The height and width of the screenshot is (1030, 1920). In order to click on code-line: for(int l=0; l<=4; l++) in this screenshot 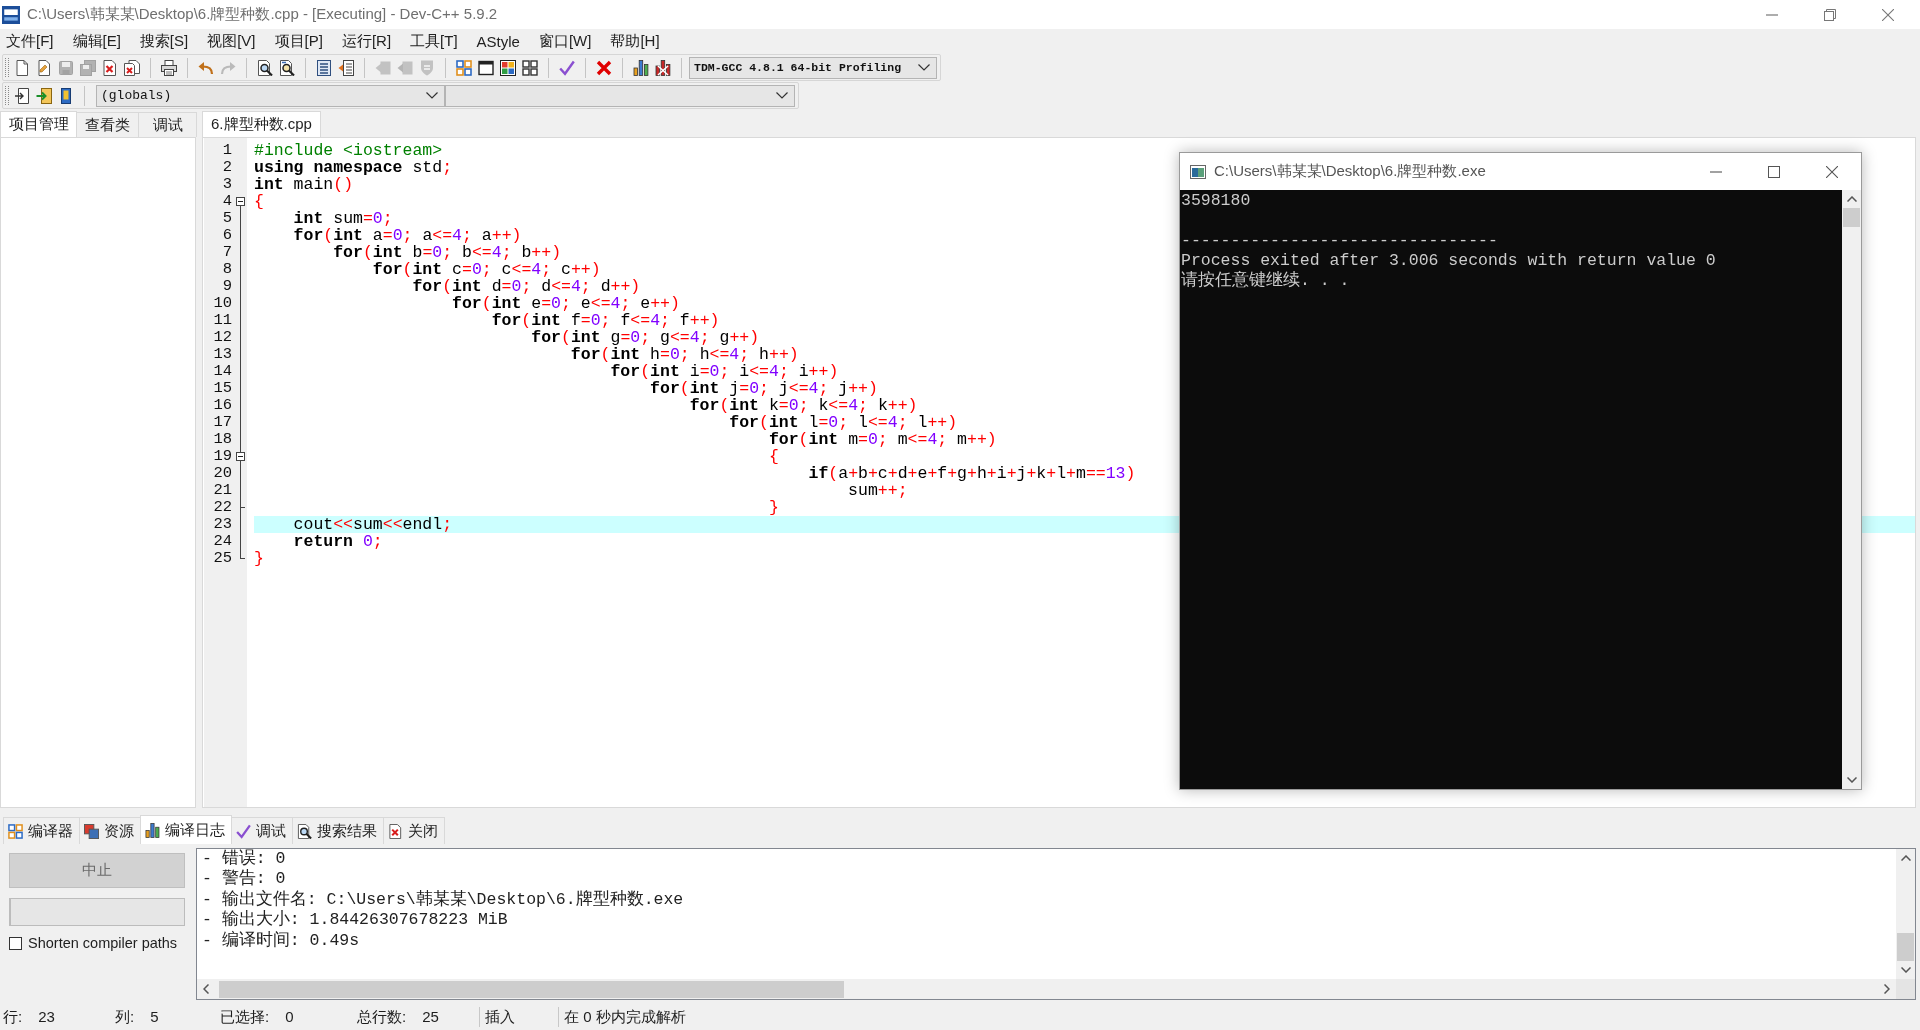, I will do `click(843, 422)`.